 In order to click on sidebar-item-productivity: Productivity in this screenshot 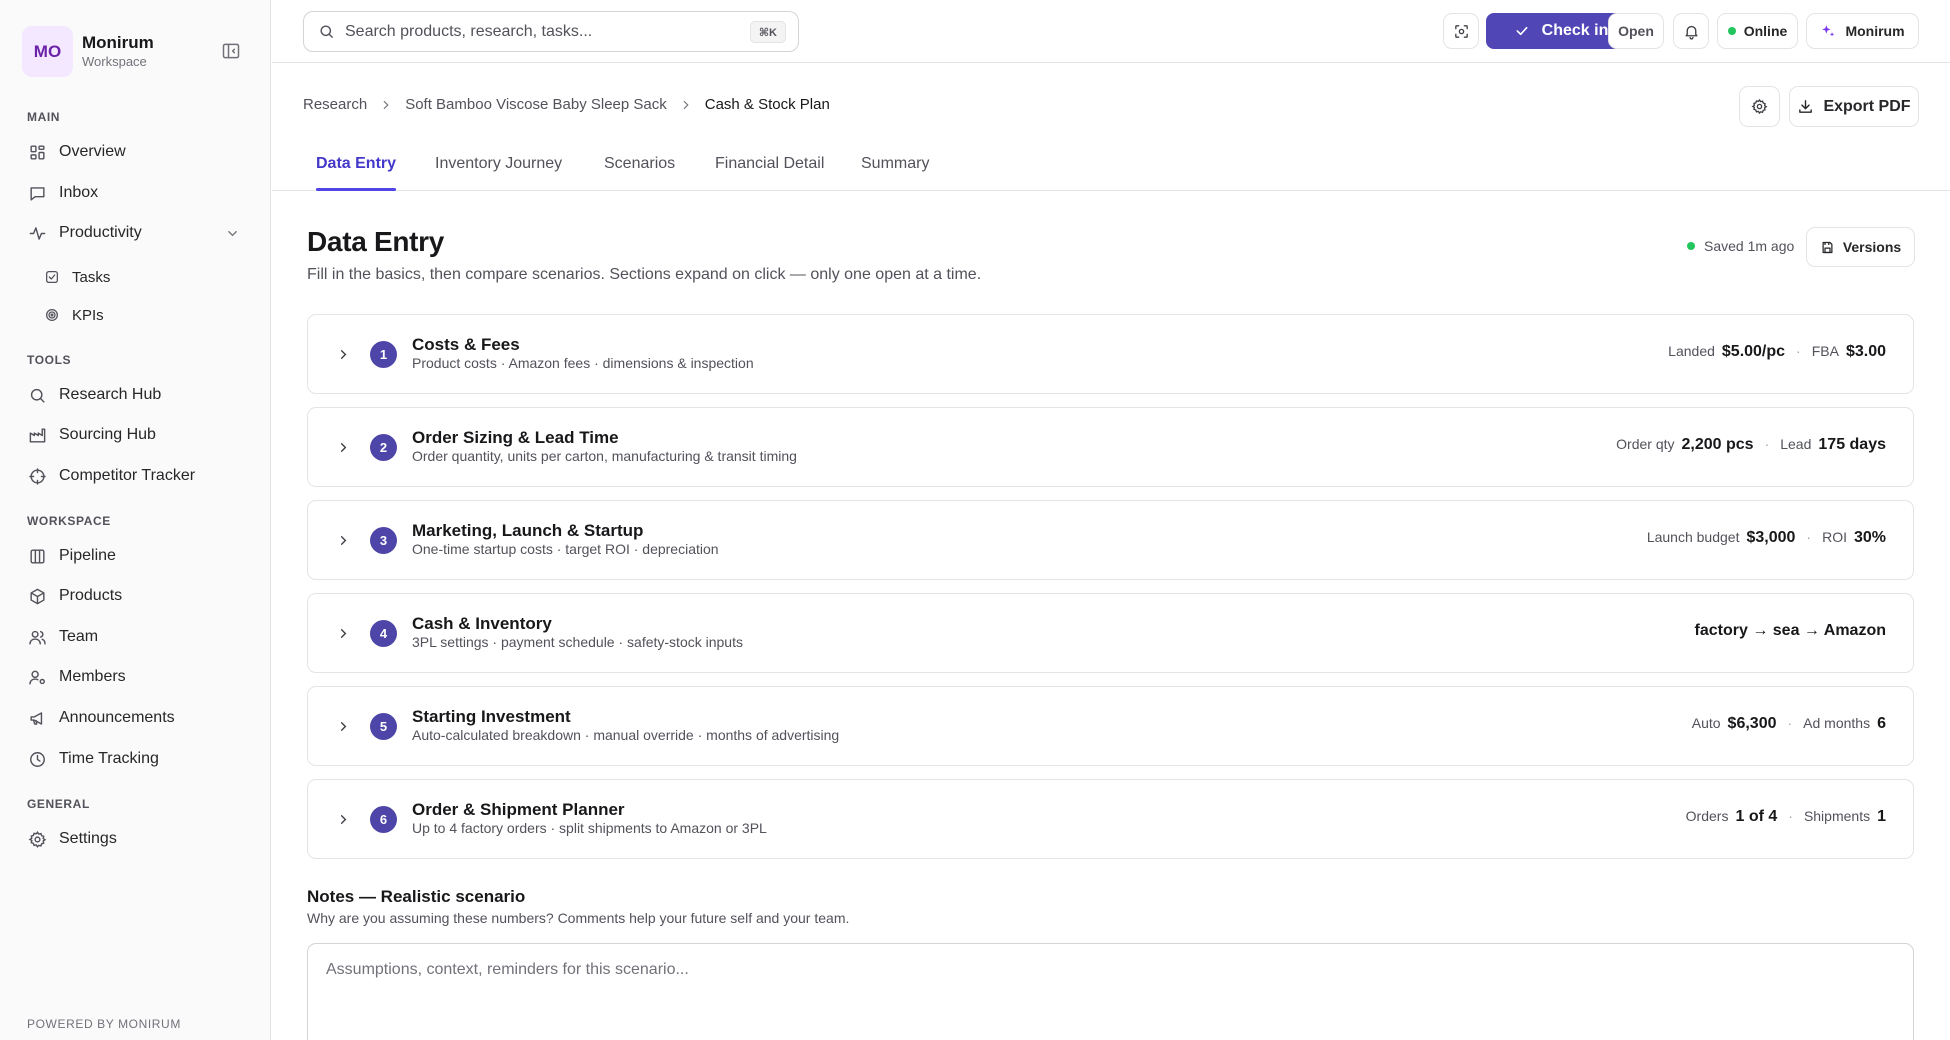, I will do `click(134, 233)`.